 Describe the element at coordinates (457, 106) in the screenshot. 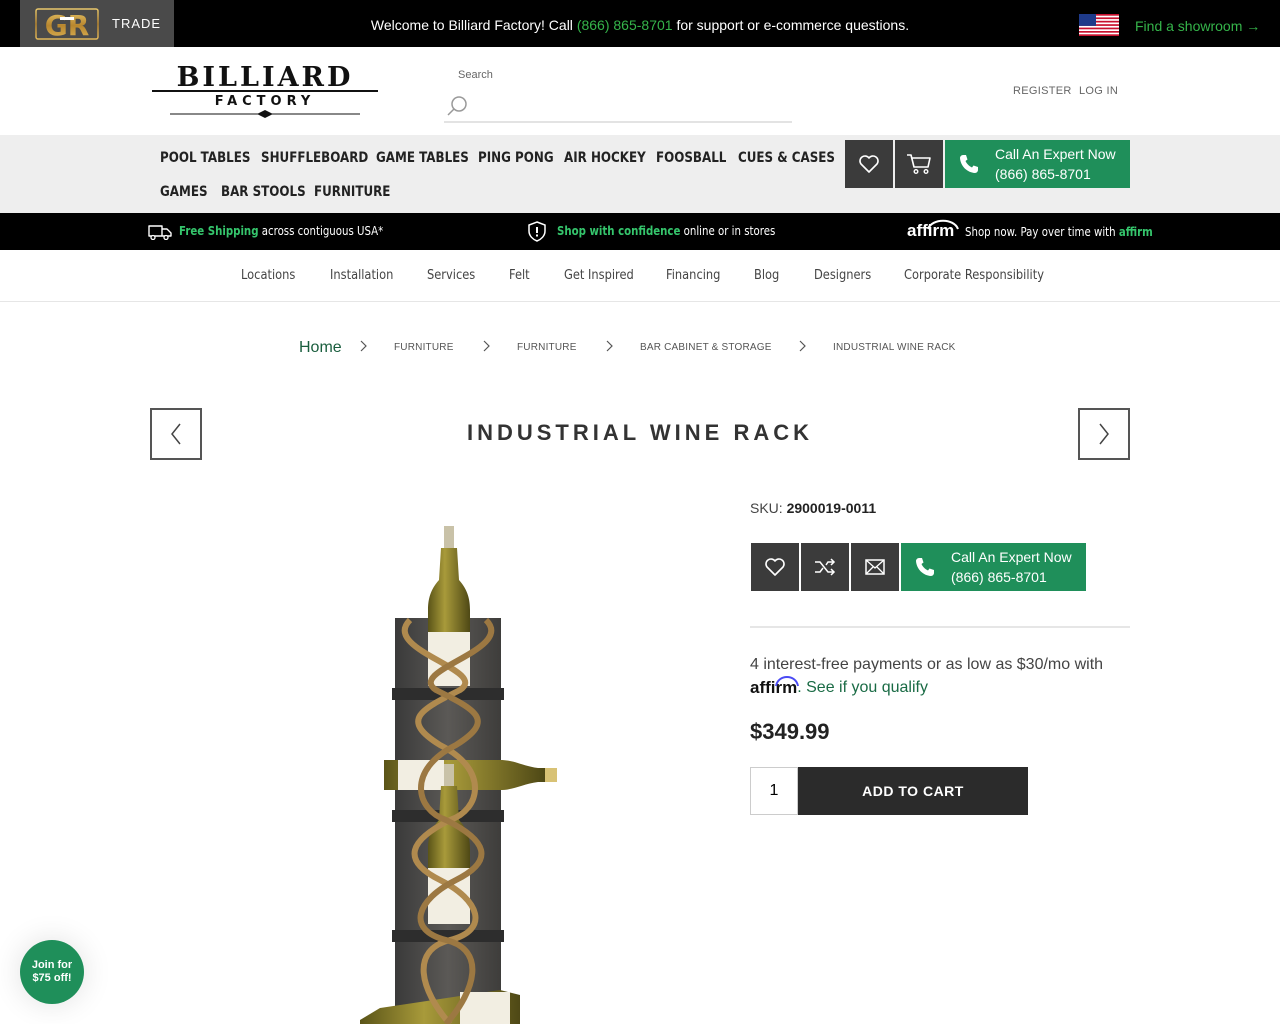

I see `search-icon` at that location.